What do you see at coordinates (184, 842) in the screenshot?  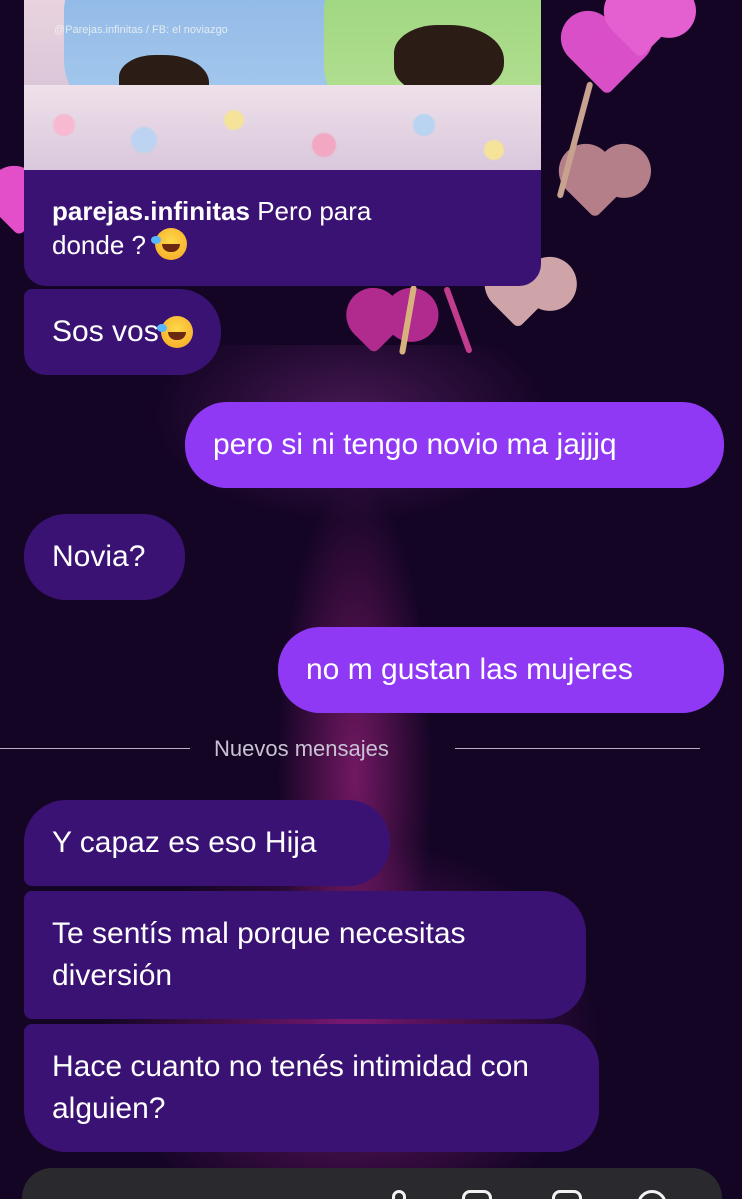 I see `message-text: Y capaz es eso Hija` at bounding box center [184, 842].